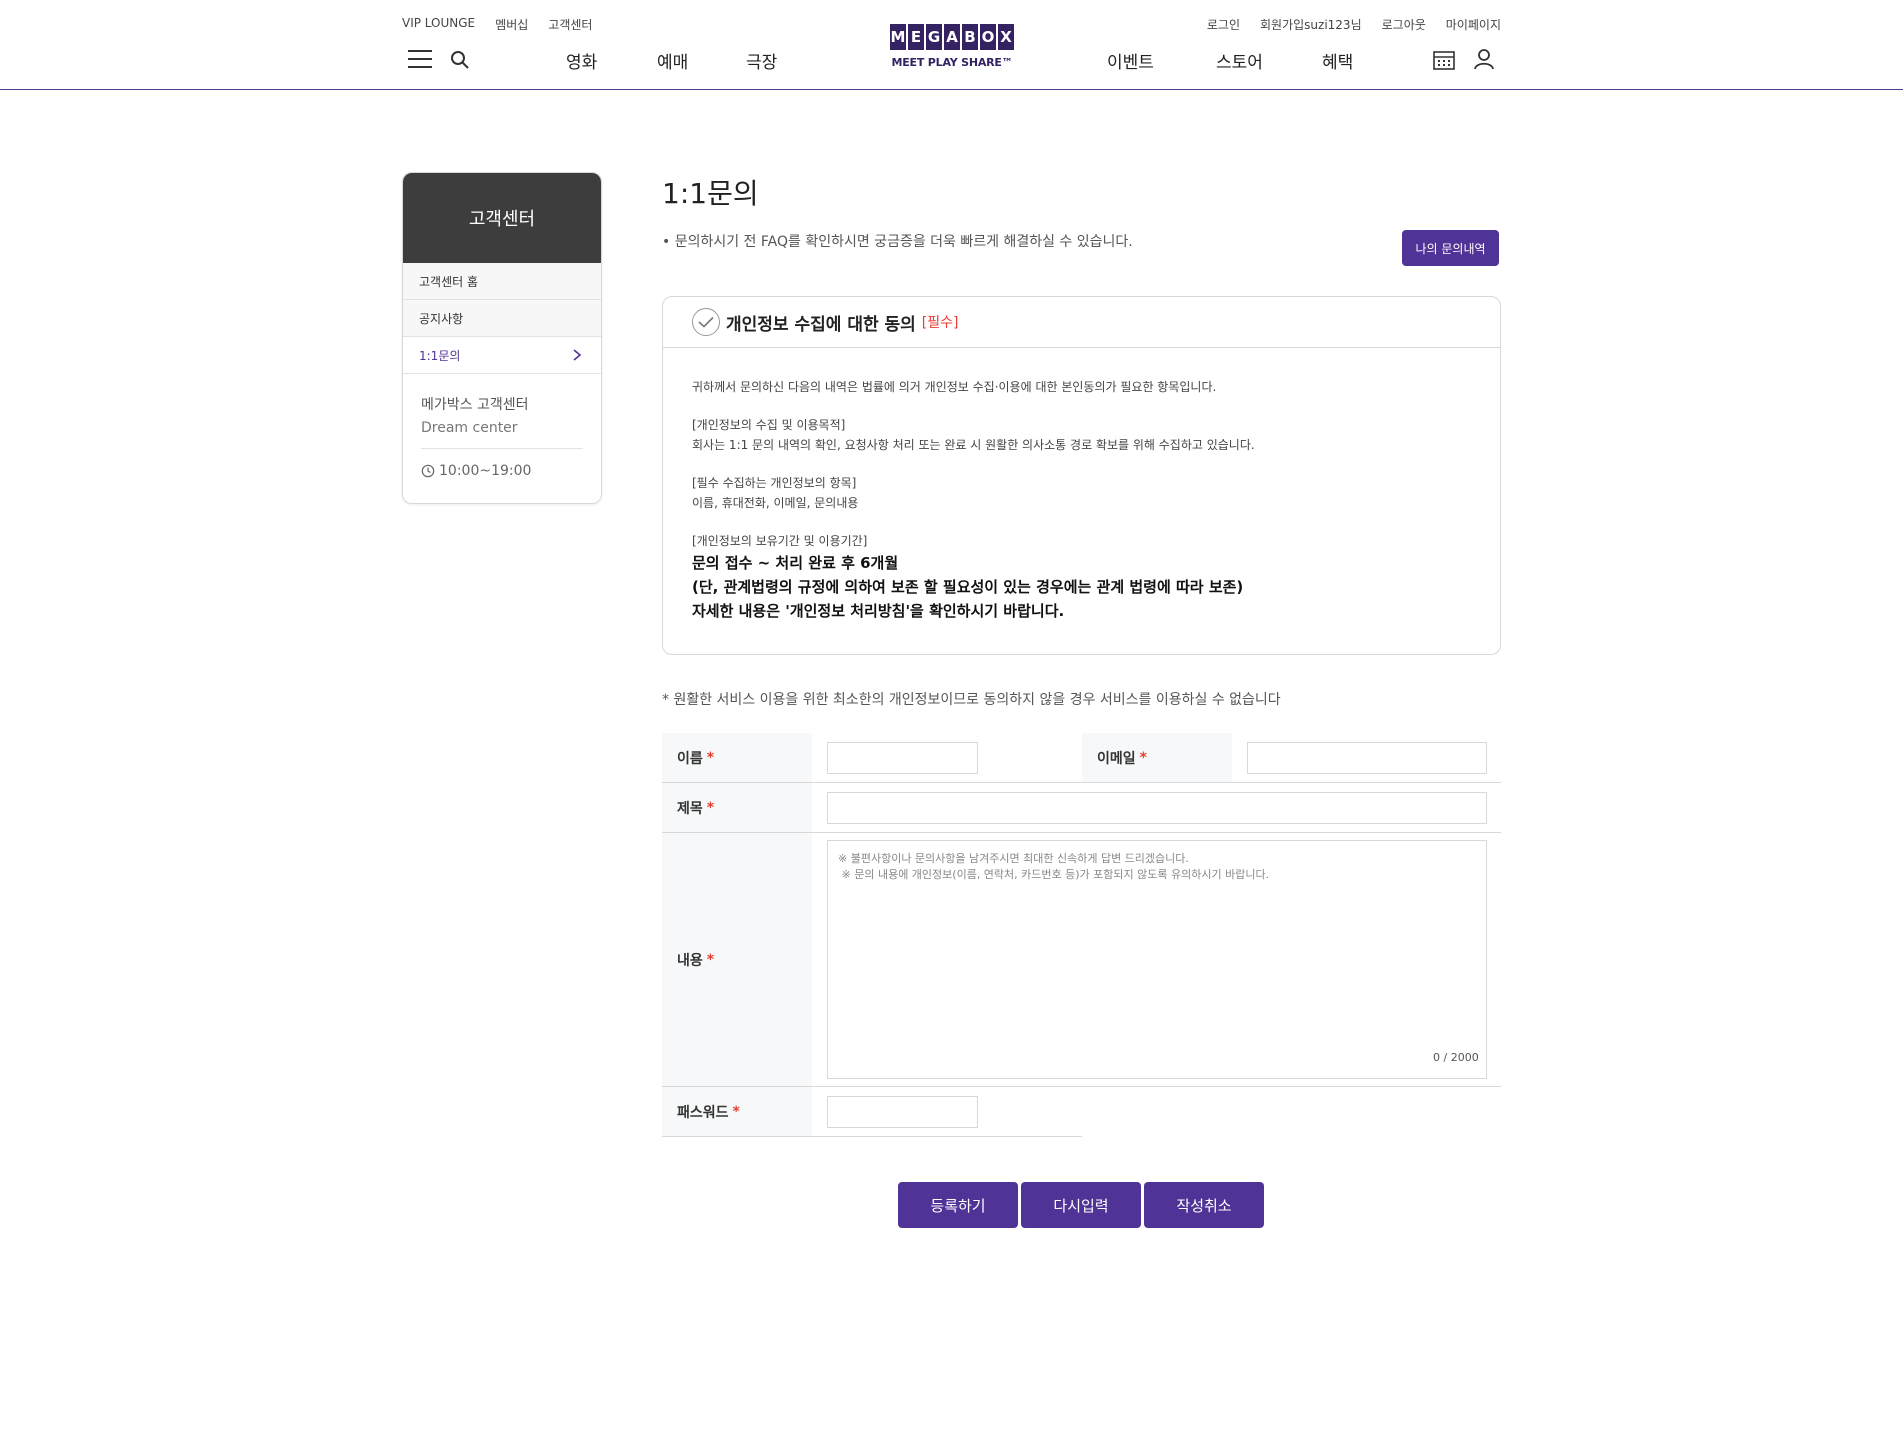  I want to click on logo-letter: O, so click(988, 37).